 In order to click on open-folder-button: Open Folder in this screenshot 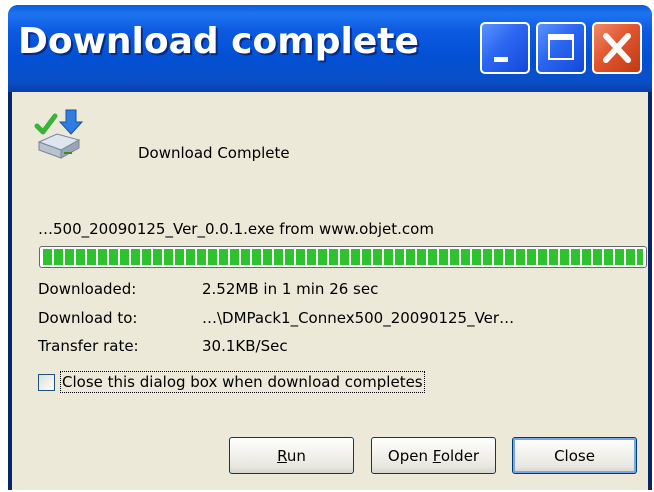, I will do `click(433, 455)`.